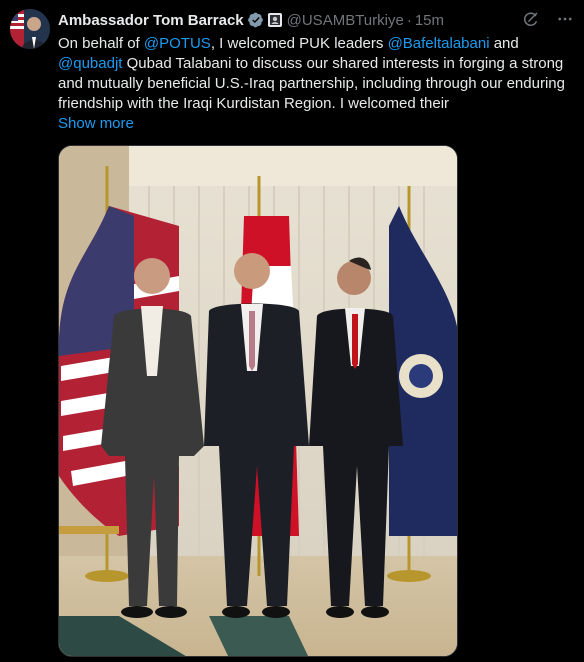 This screenshot has height=662, width=584. What do you see at coordinates (531, 19) in the screenshot?
I see `grok-icon` at bounding box center [531, 19].